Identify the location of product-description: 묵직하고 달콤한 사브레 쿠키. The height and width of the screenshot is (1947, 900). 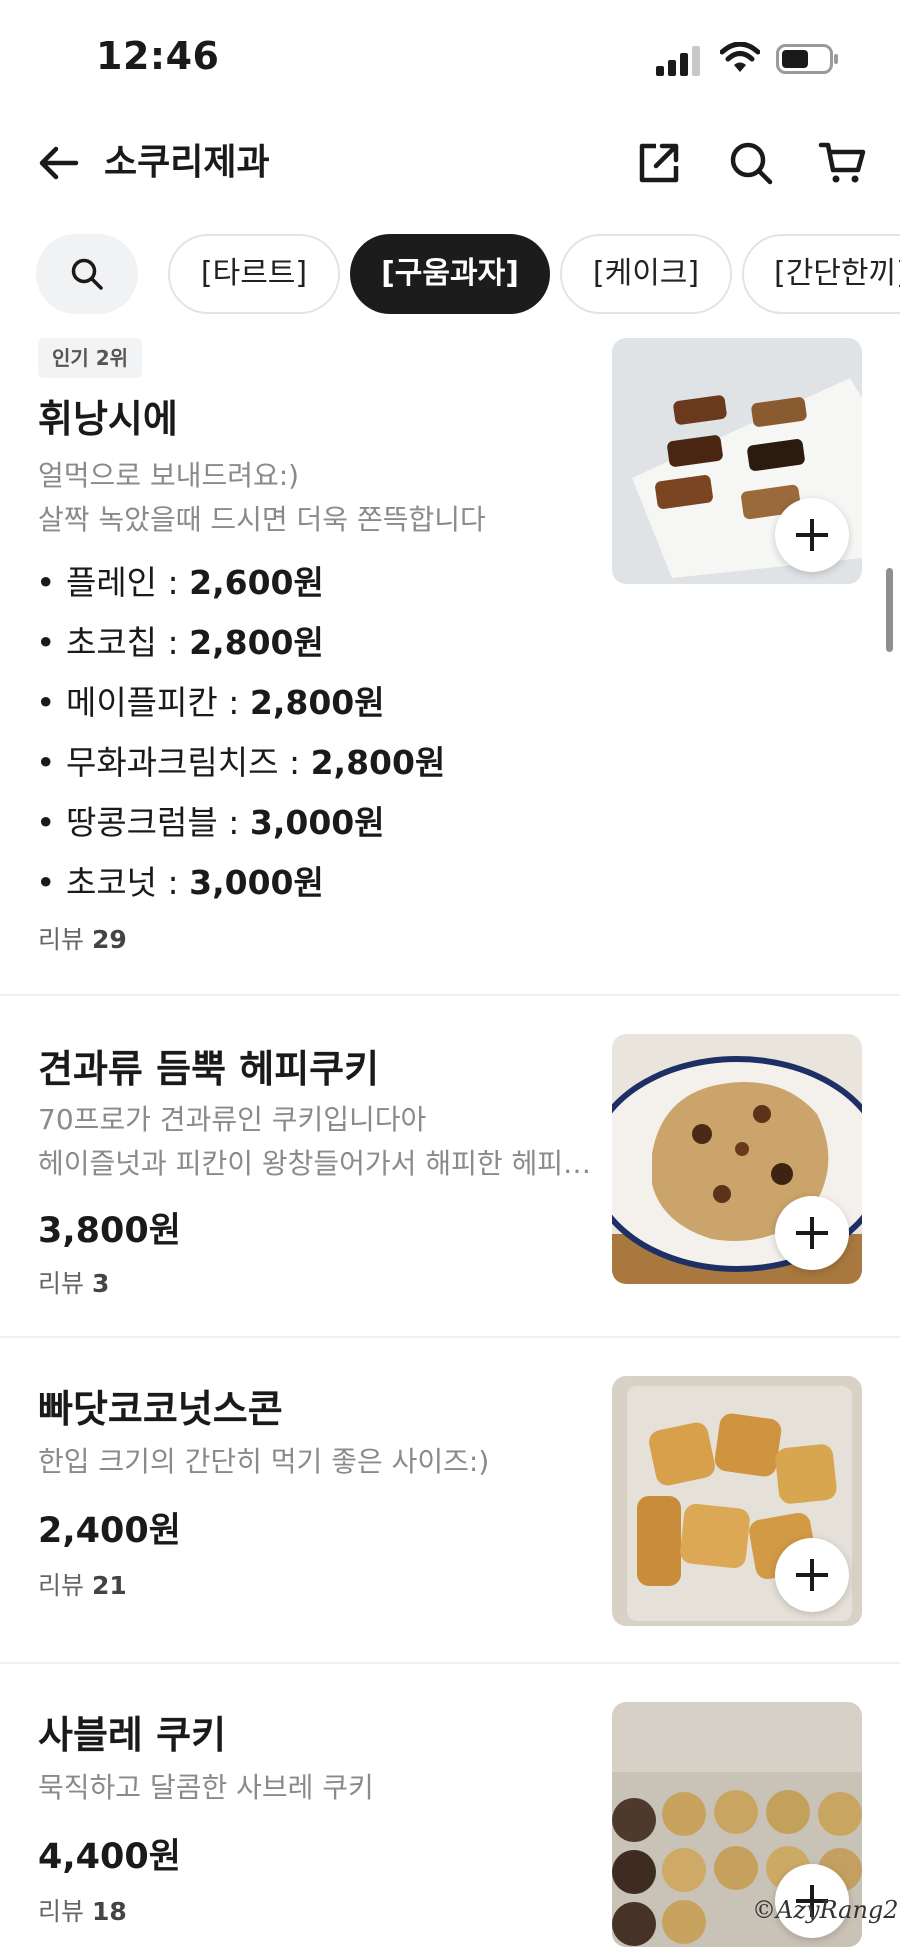
(206, 1787).